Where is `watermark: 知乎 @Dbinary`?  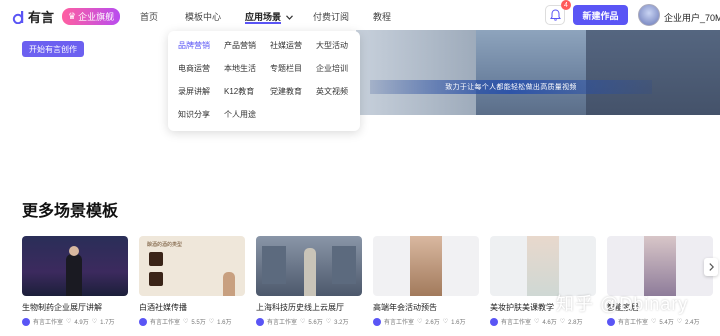 watermark: 知乎 @Dbinary is located at coordinates (622, 304).